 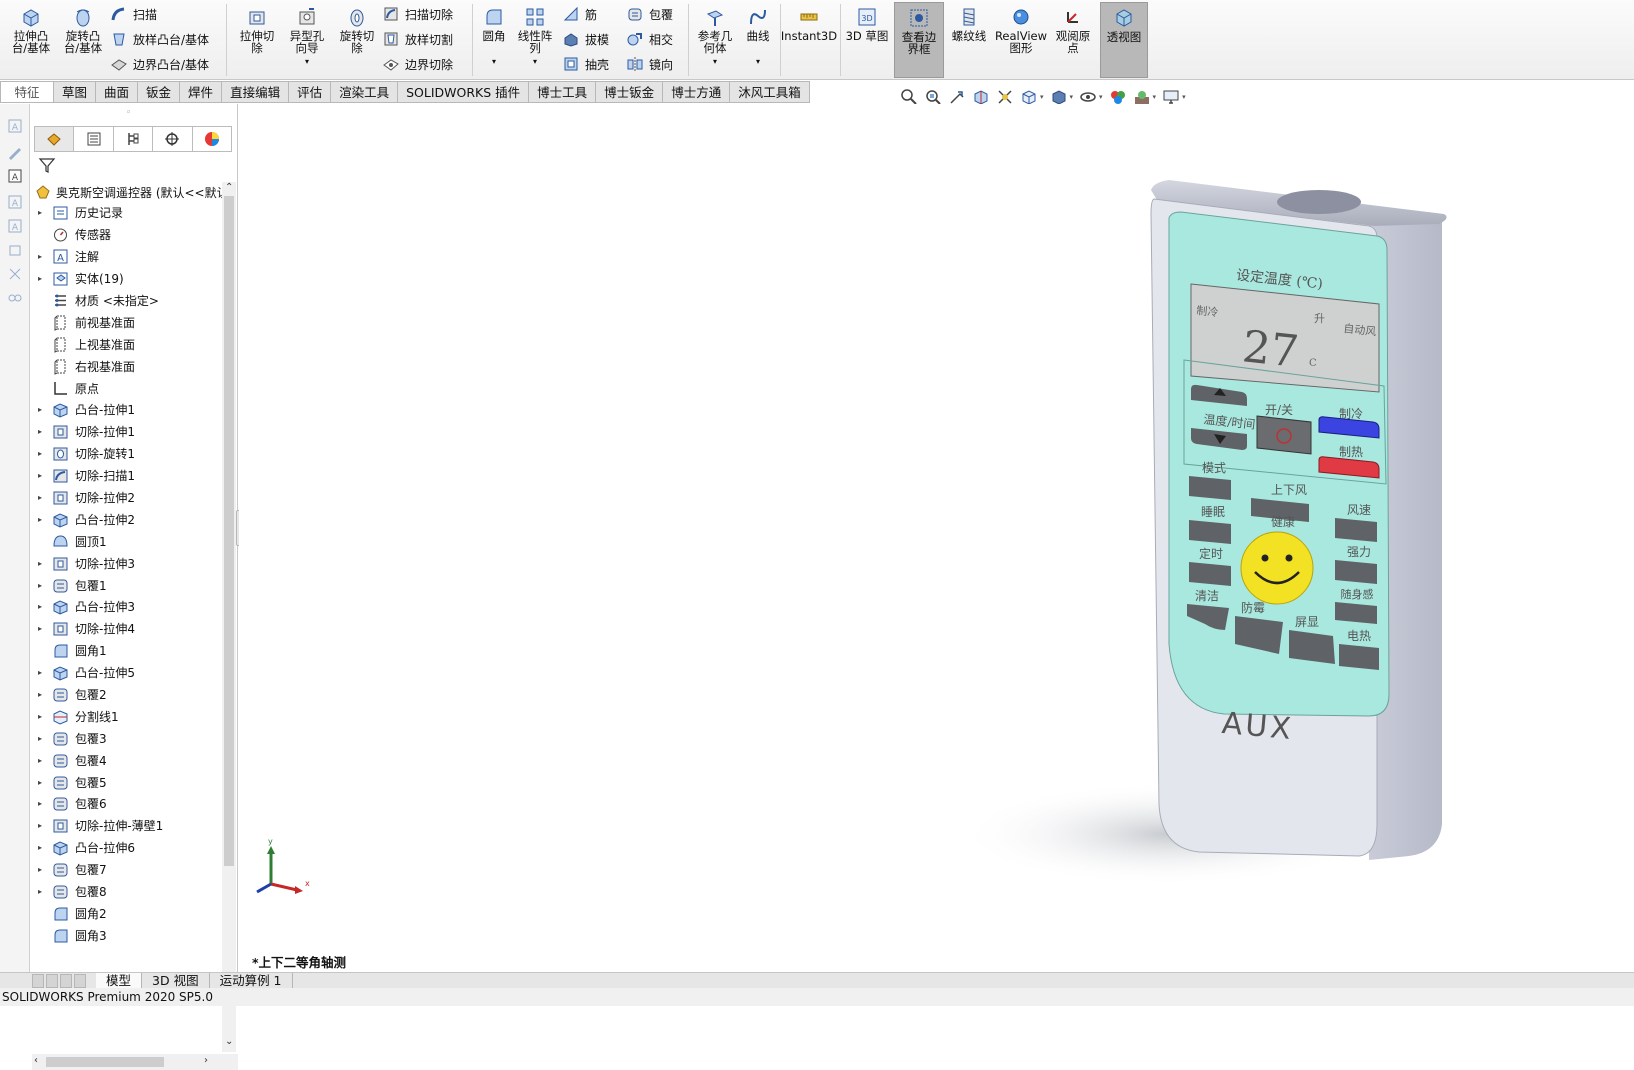 What do you see at coordinates (201, 92) in the screenshot?
I see `command-tab: 焊件` at bounding box center [201, 92].